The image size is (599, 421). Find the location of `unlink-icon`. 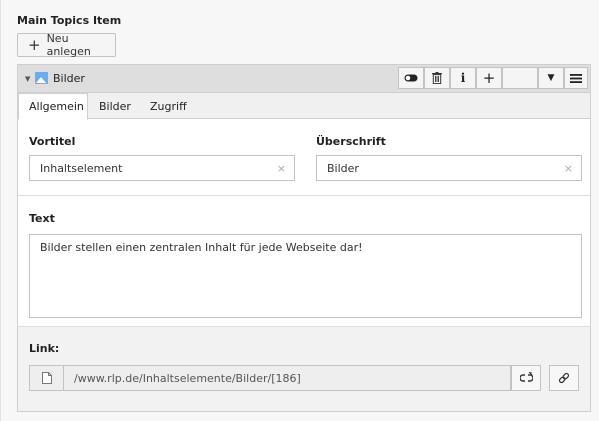

unlink-icon is located at coordinates (526, 377).